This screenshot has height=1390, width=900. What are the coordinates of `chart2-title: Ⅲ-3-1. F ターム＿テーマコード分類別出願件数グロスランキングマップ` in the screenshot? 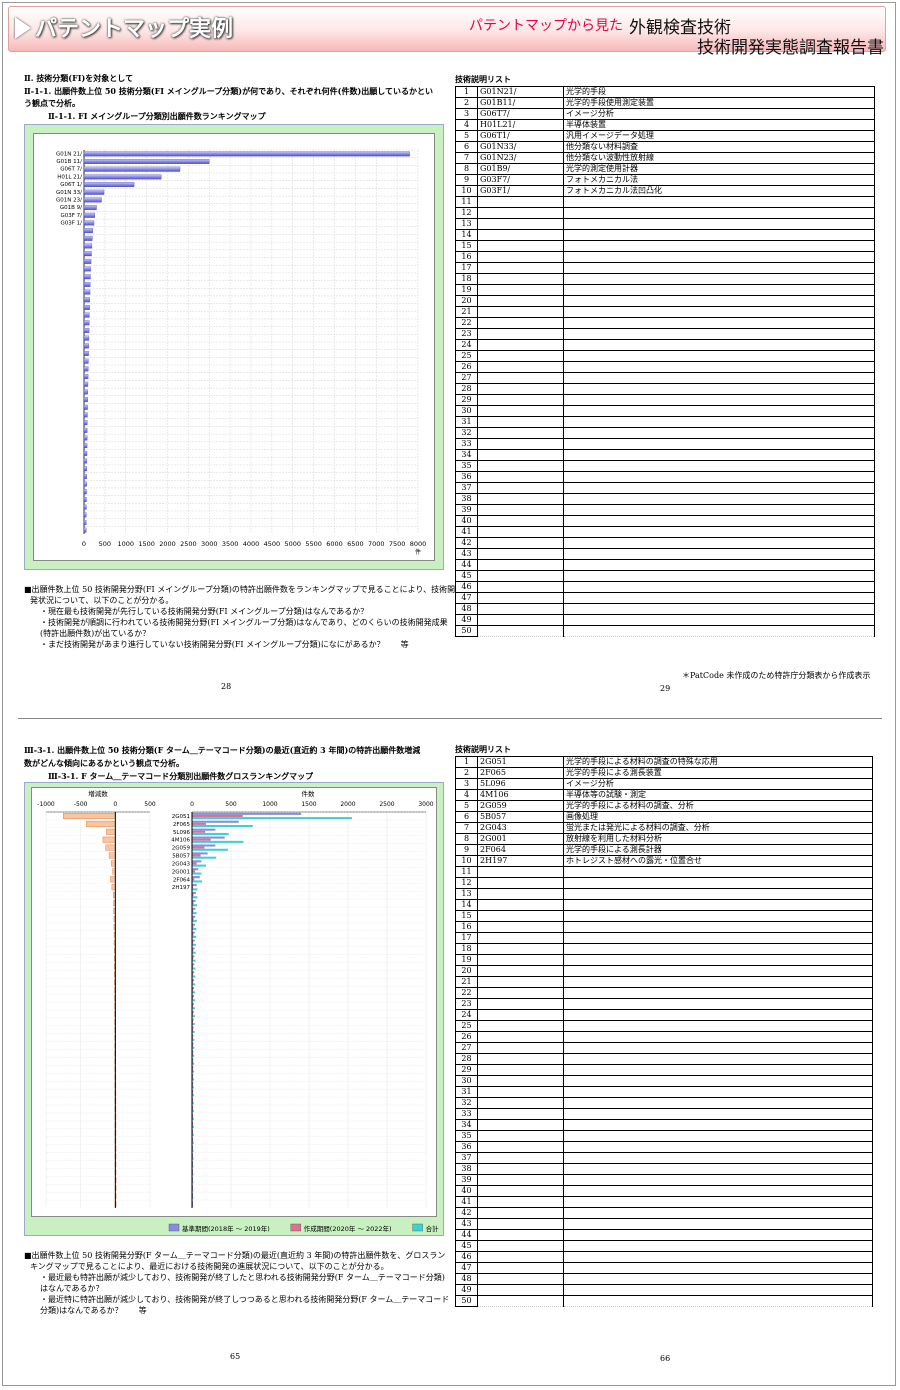 It's located at (181, 776).